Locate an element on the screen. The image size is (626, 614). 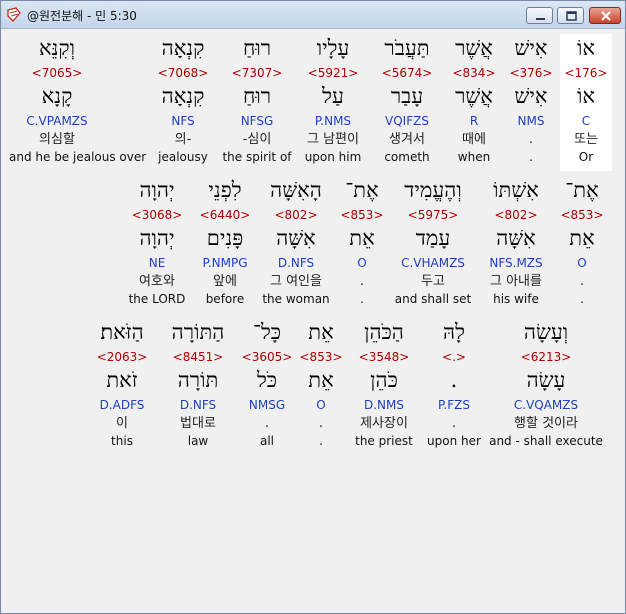
hebrew-lemma: כֹּהֵן is located at coordinates (384, 380).